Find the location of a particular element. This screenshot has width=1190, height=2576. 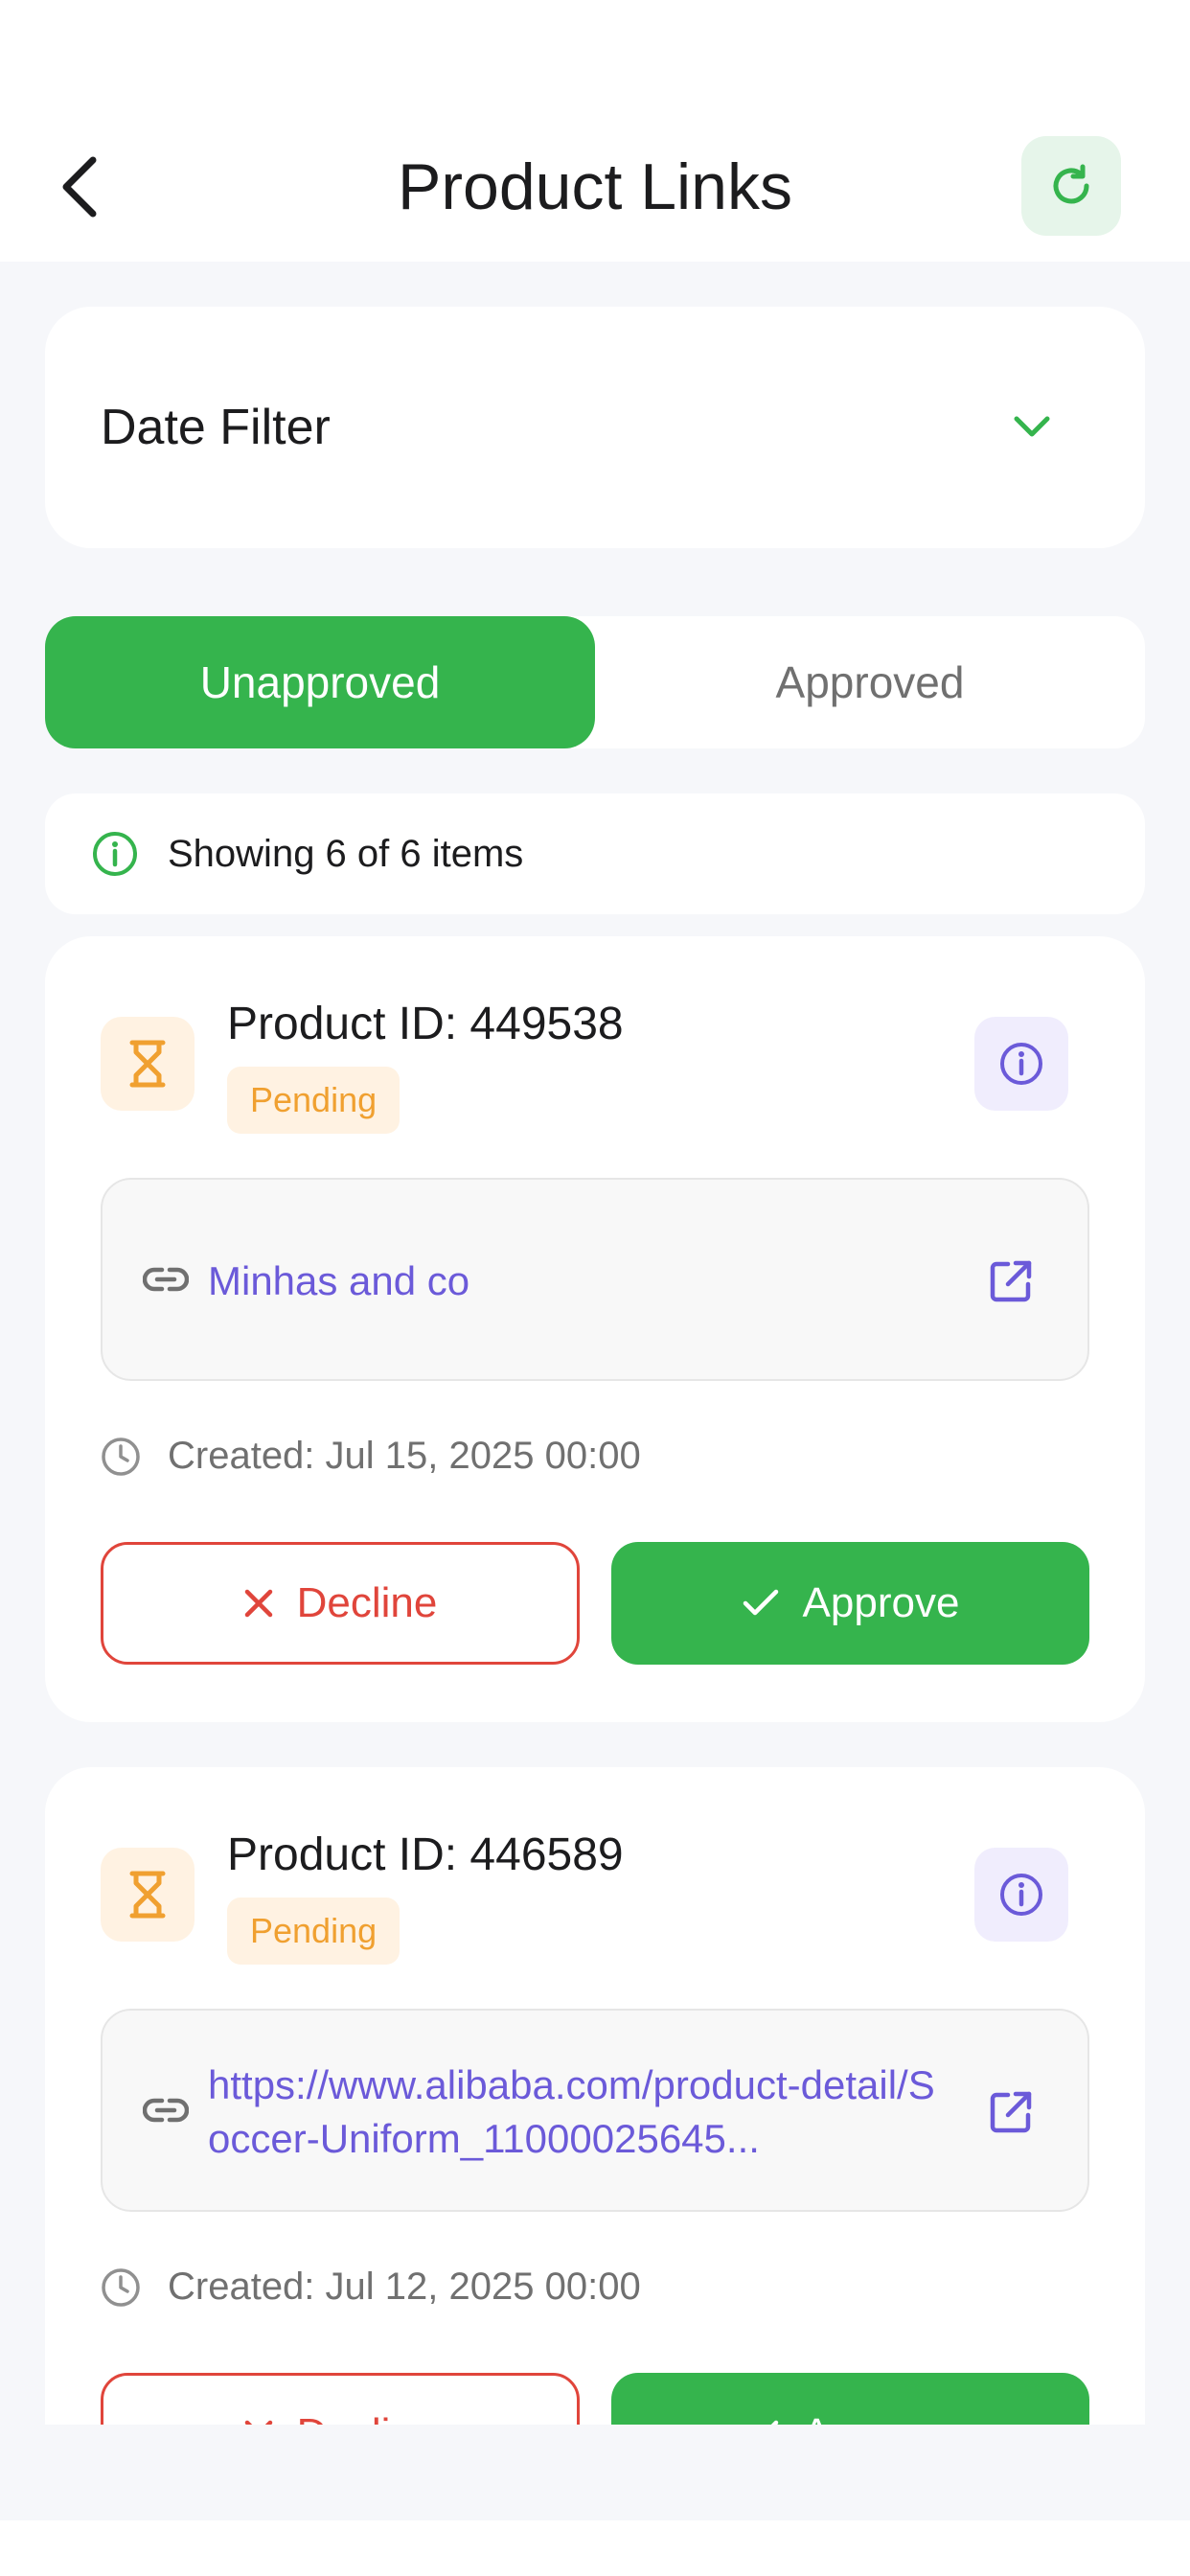

home-indicator-area is located at coordinates (595, 2548).